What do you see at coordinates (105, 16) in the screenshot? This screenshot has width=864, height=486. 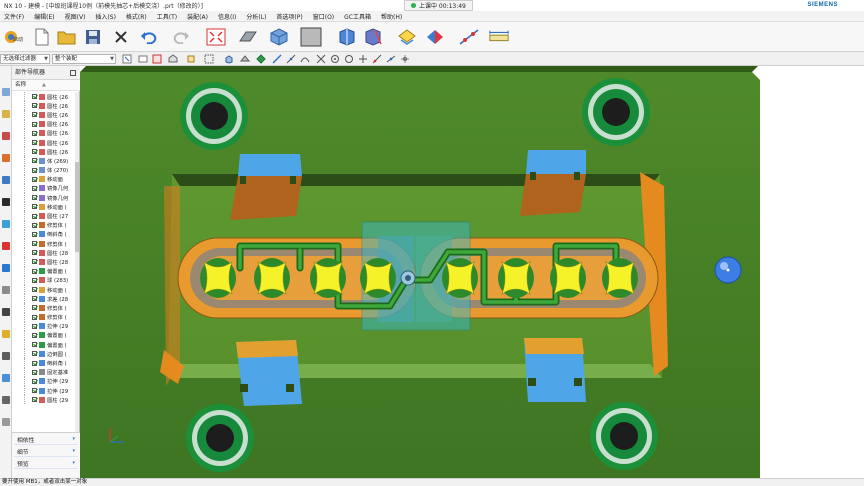 I see `menu-insert: 插入(S)` at bounding box center [105, 16].